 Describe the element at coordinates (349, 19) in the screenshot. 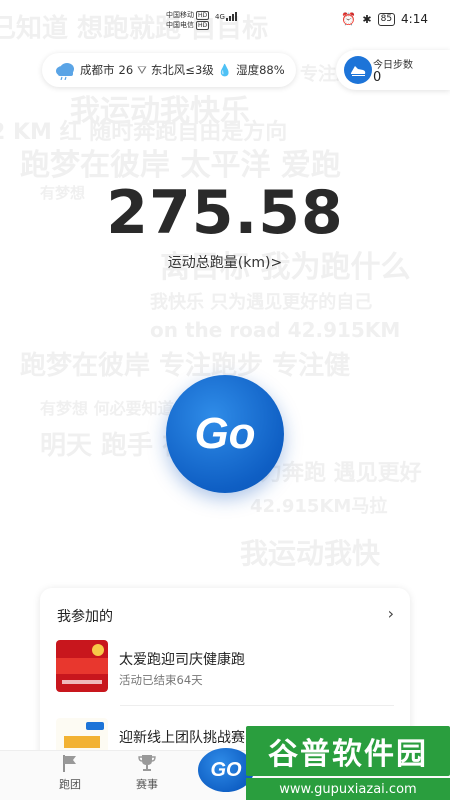

I see `alarm-icon: ⏰` at that location.